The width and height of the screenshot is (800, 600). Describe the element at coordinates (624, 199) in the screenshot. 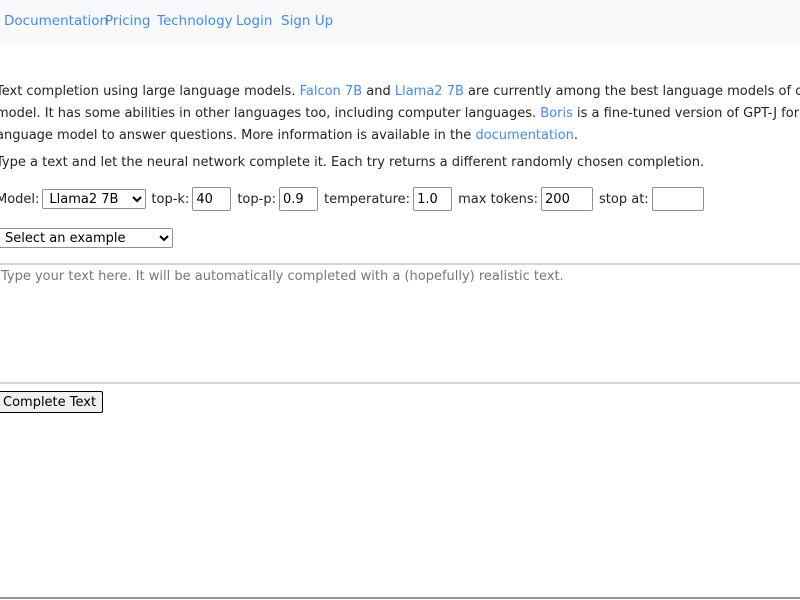

I see `stop-label: stop at:` at that location.